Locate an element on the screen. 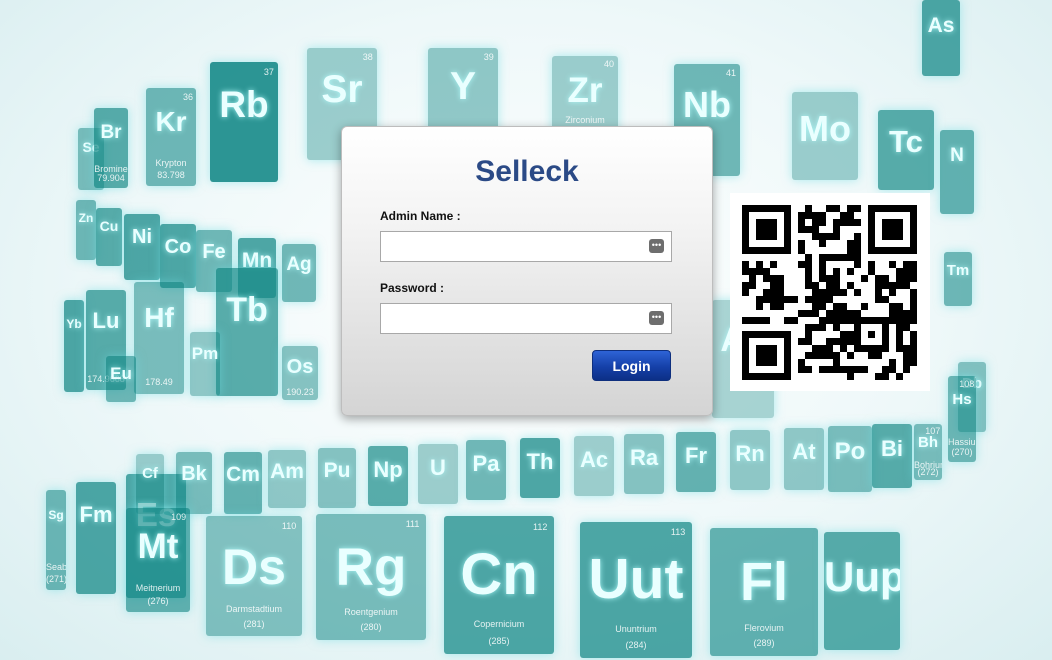 Image resolution: width=1052 pixels, height=660 pixels. element-tile: Cm is located at coordinates (243, 483).